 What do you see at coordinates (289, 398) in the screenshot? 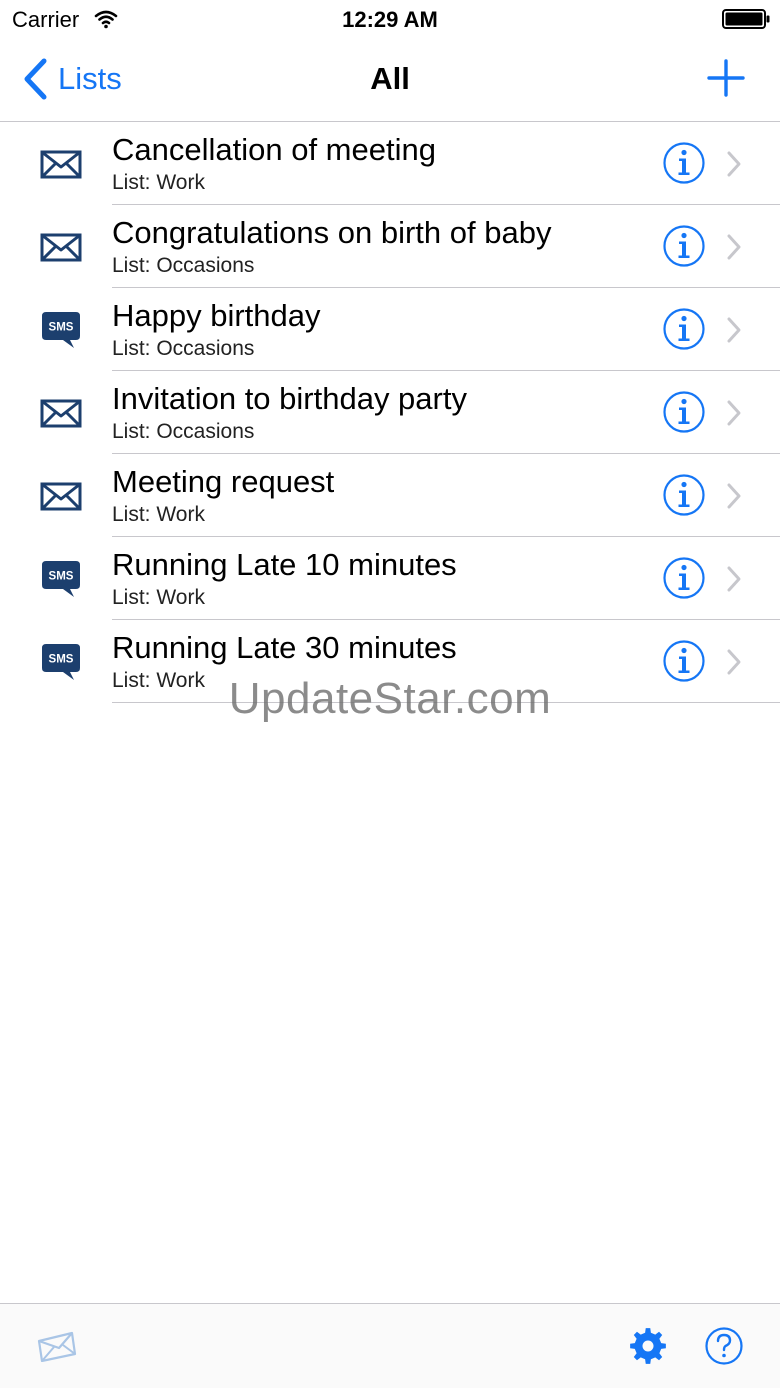
I see `item-title: Invitation to birthday party` at bounding box center [289, 398].